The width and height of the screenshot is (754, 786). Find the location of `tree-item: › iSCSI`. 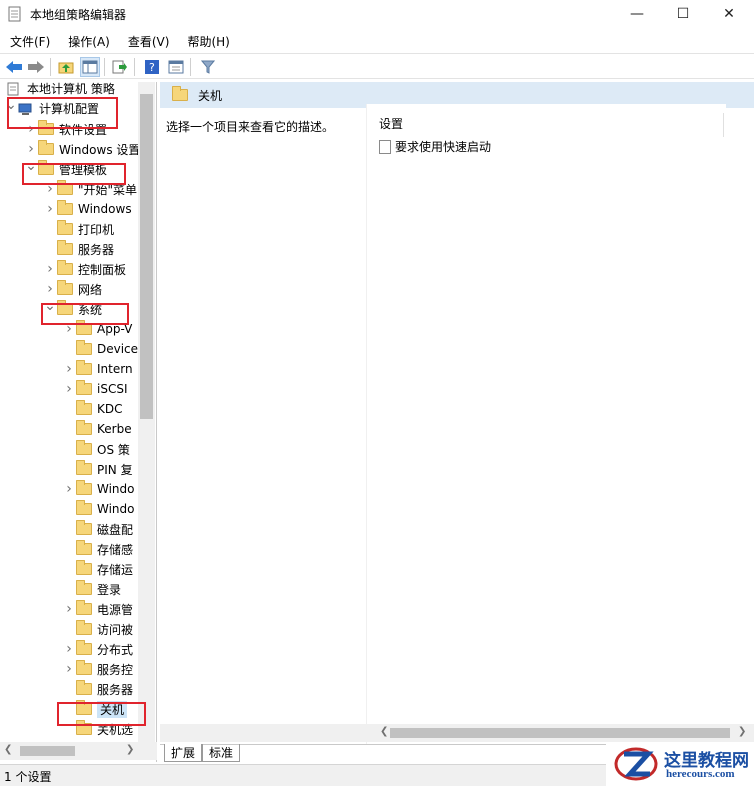

tree-item: › iSCSI is located at coordinates (95, 389).